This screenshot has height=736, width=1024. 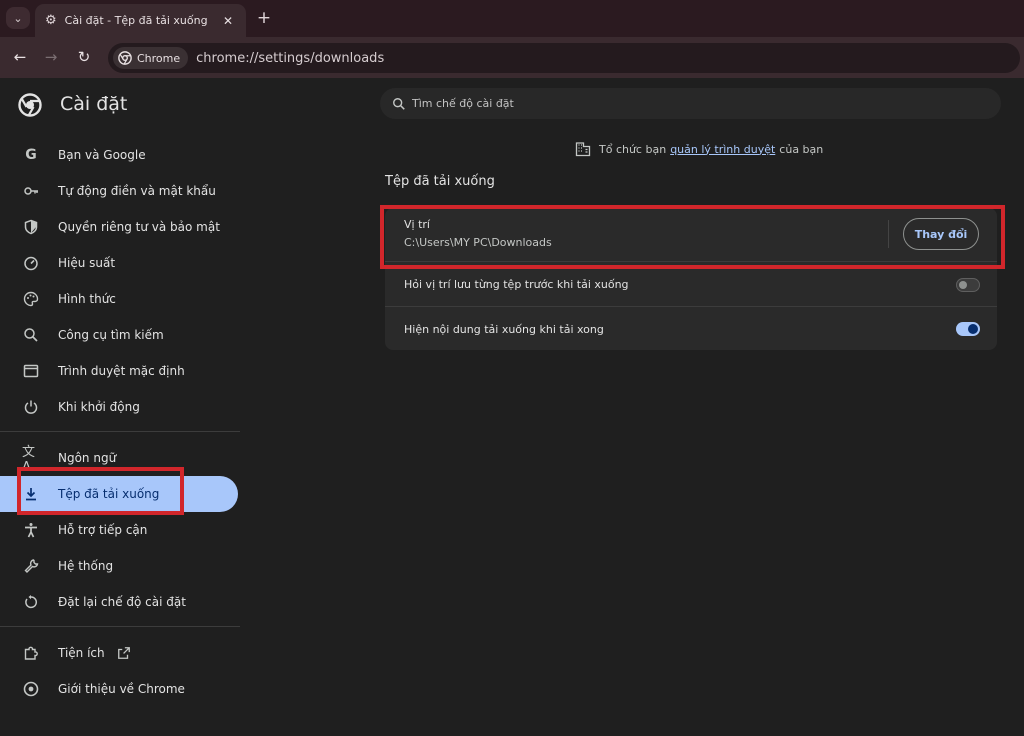 I want to click on back-button: ←, so click(x=20, y=57).